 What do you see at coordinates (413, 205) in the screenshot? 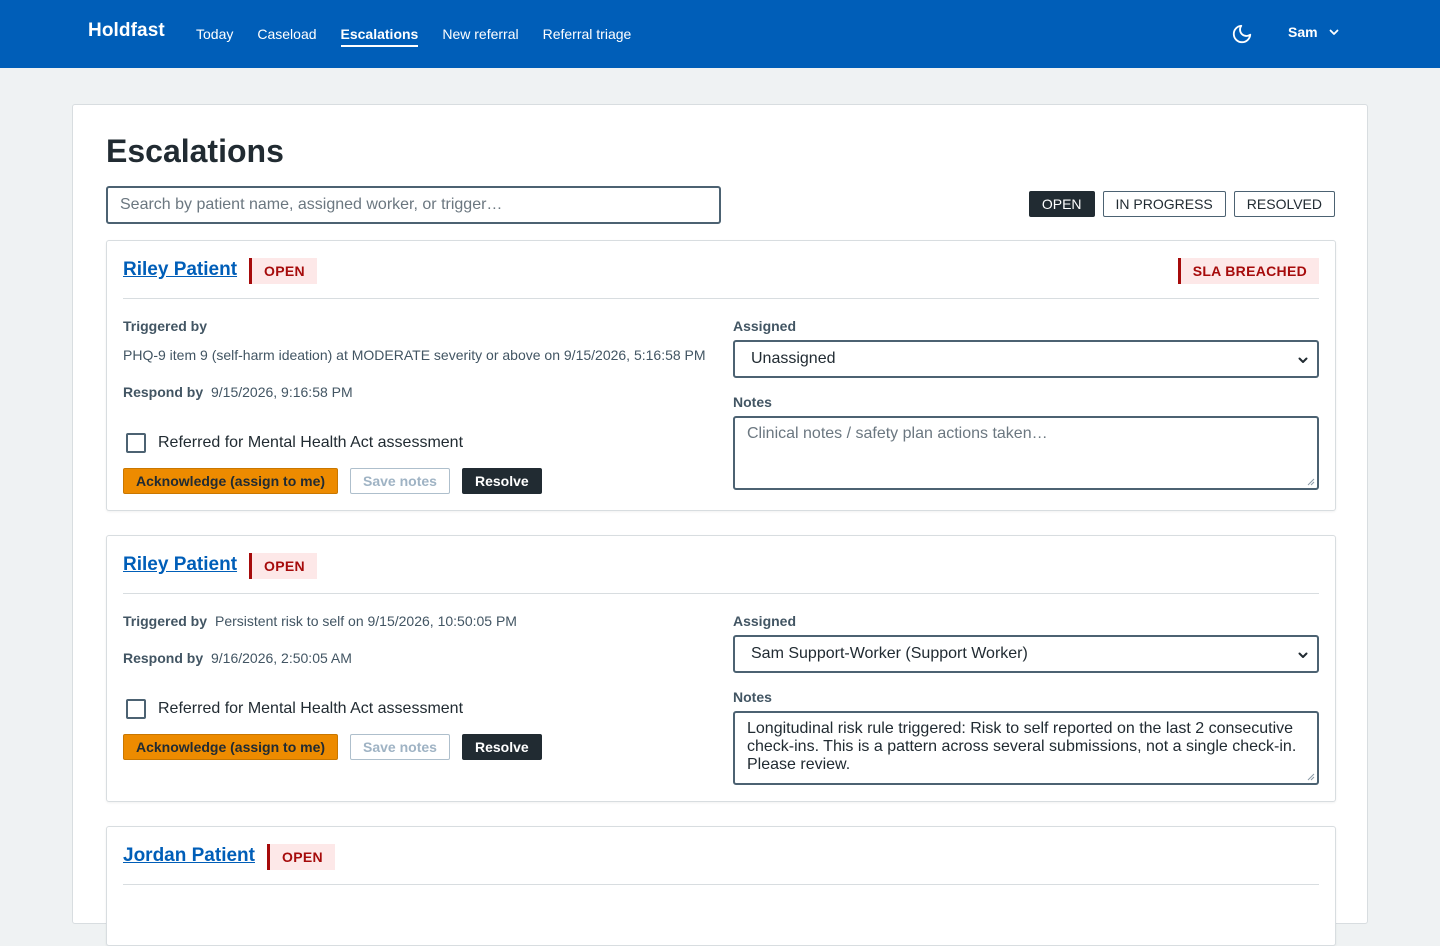
I see `search-input` at bounding box center [413, 205].